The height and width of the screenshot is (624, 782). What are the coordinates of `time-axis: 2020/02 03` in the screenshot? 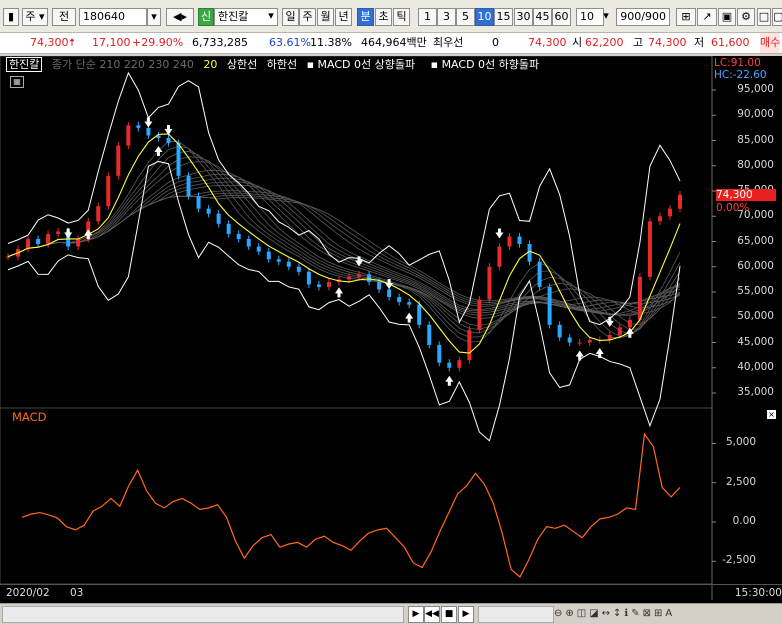 It's located at (356, 593).